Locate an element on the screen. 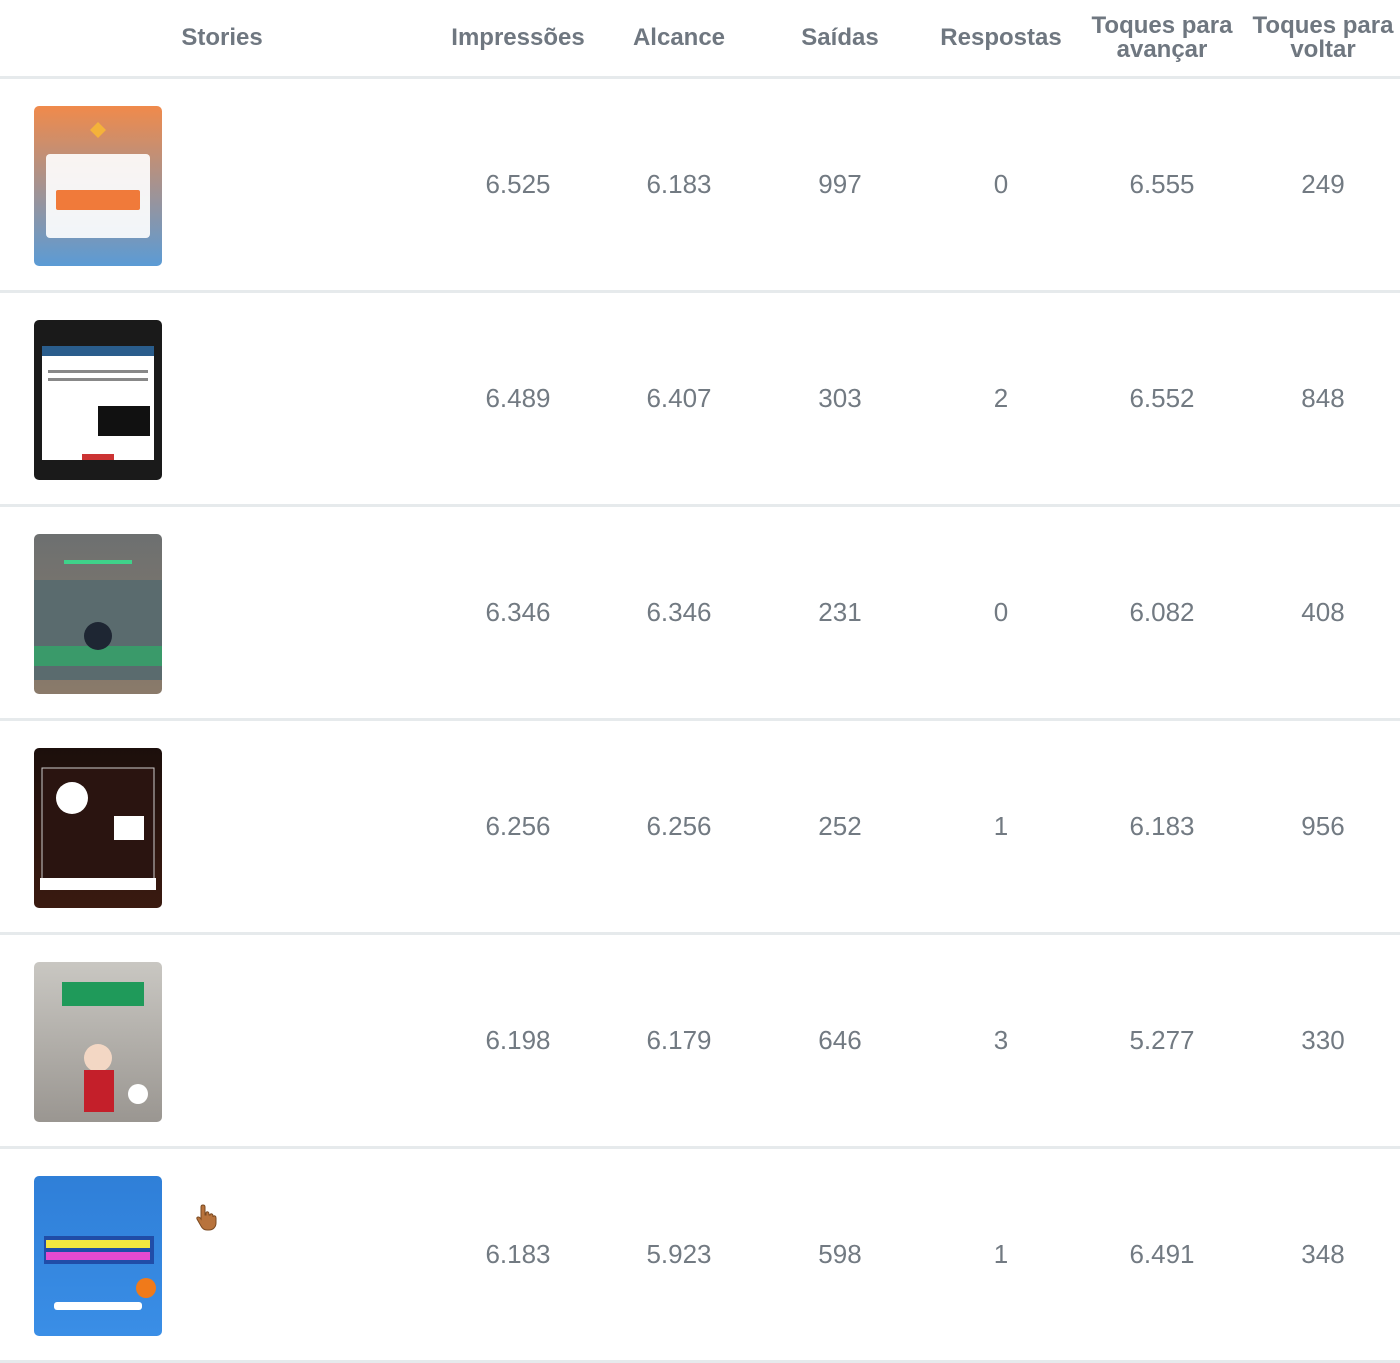  column-header-impressoes: Impressões is located at coordinates (518, 38).